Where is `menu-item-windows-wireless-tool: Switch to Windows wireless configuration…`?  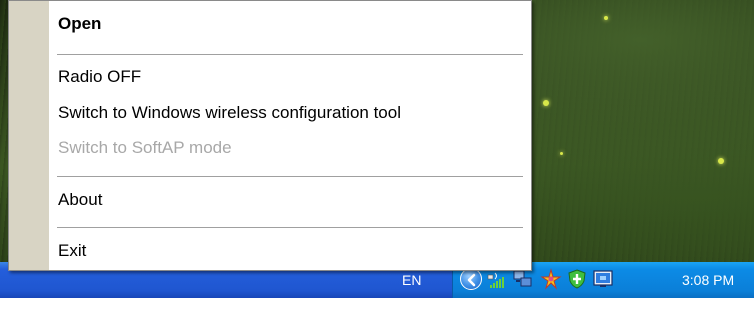 menu-item-windows-wireless-tool: Switch to Windows wireless configuration… is located at coordinates (290, 113).